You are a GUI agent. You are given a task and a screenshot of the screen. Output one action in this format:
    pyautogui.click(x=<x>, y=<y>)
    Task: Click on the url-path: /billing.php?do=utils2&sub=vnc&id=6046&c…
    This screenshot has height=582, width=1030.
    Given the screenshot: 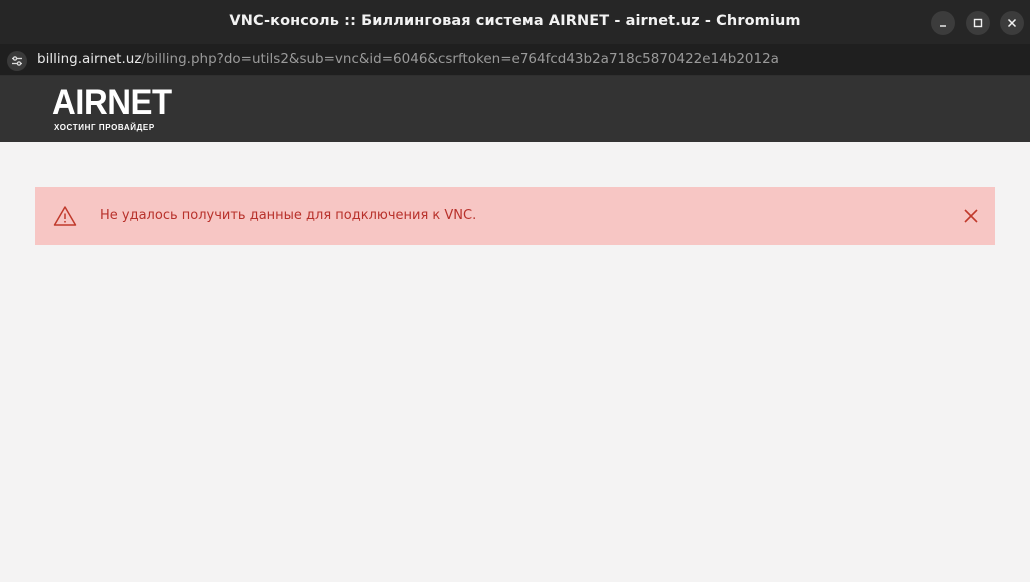 What is the action you would take?
    pyautogui.click(x=460, y=59)
    